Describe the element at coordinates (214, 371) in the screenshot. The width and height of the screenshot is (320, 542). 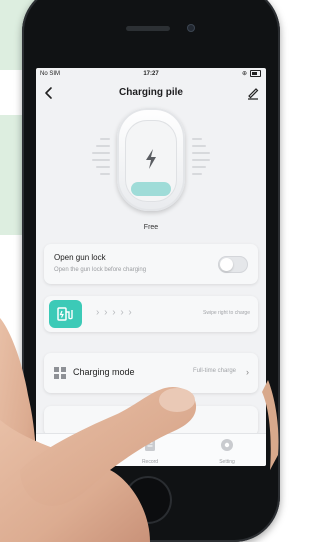
I see `charging-mode-value: Full-time charge` at that location.